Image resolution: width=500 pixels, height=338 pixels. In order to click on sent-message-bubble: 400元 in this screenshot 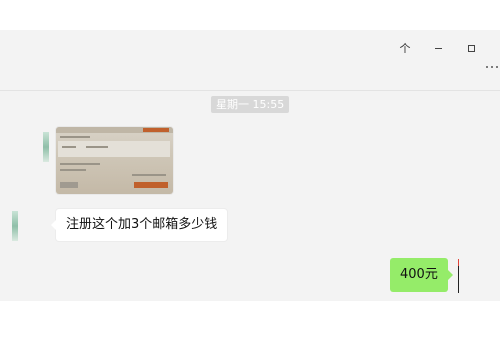, I will do `click(421, 275)`.